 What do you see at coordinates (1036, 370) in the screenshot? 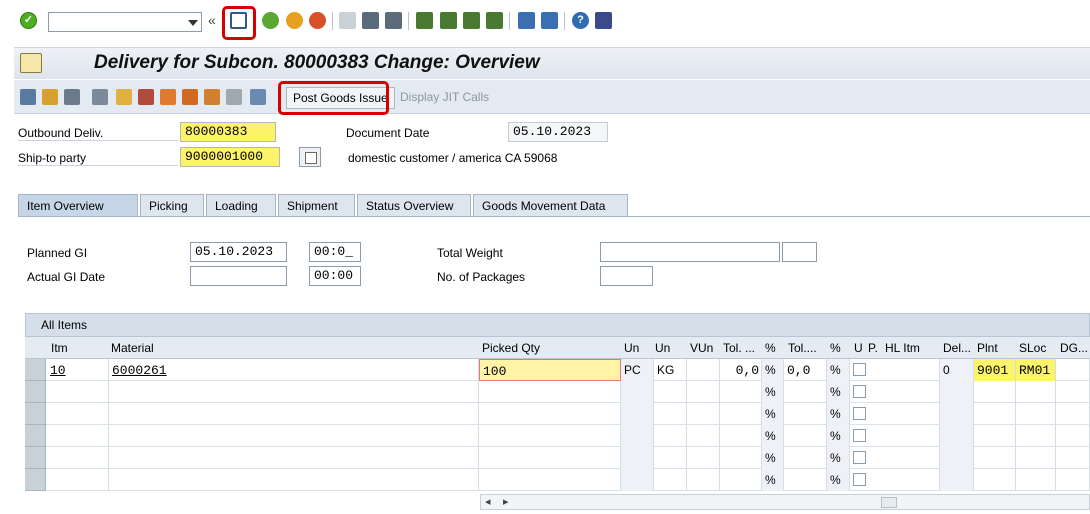
I see `sloc-cell: RM01` at bounding box center [1036, 370].